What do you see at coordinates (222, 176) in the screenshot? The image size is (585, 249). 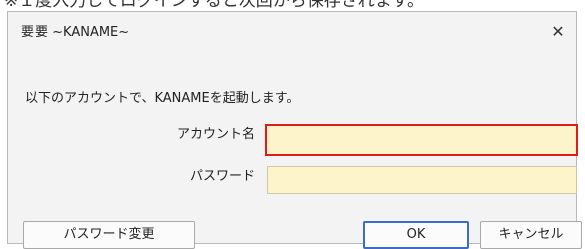 I see `password-label: パスワード` at bounding box center [222, 176].